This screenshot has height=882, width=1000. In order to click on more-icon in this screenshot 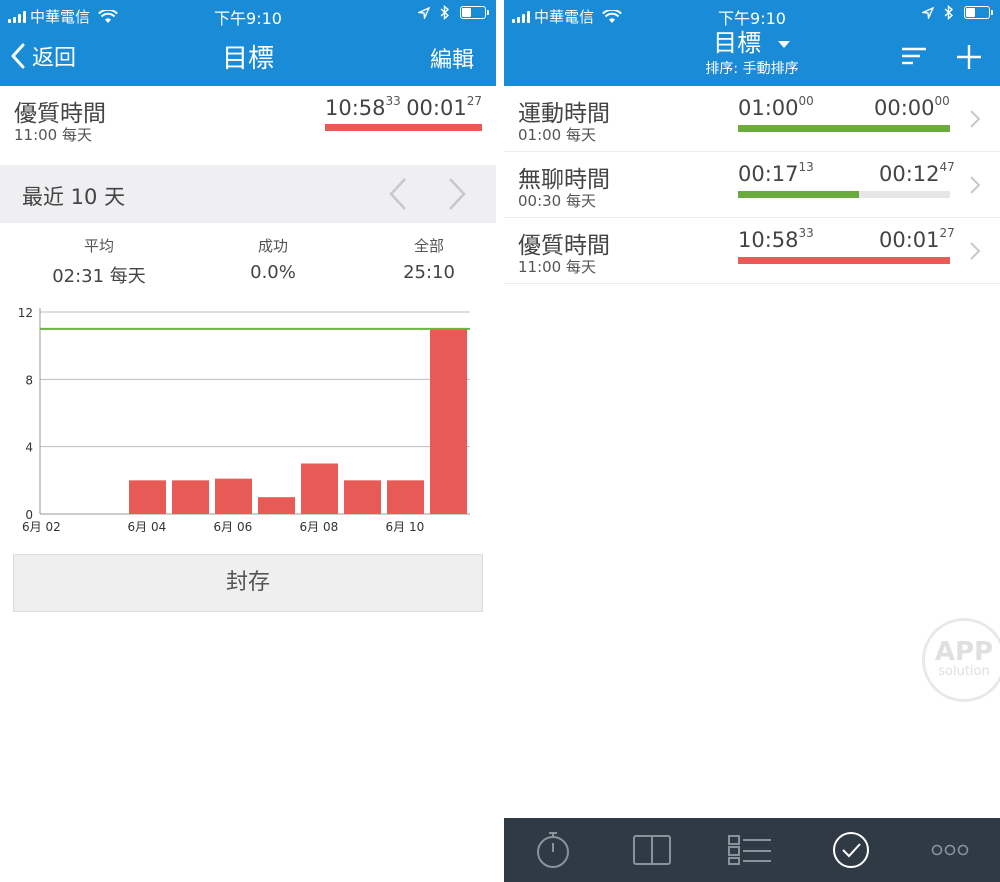, I will do `click(950, 850)`.